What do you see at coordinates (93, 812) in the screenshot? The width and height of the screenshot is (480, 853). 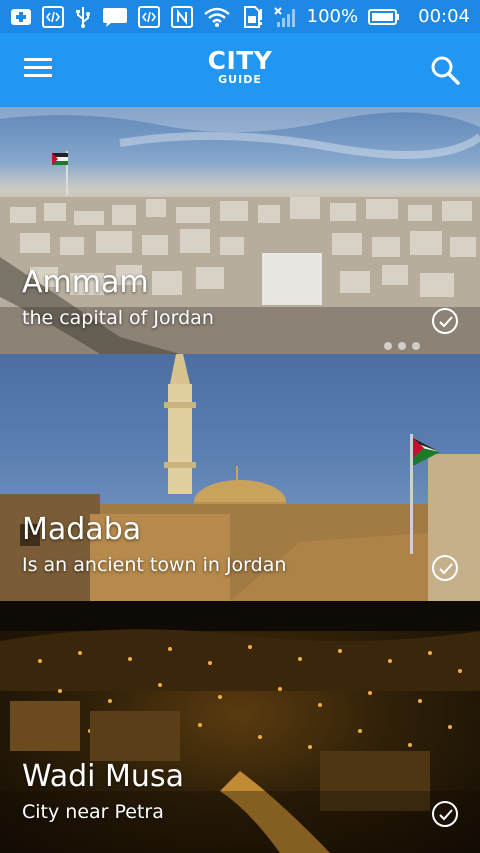 I see `city-subtitle-wadi-musa: City near Petra` at bounding box center [93, 812].